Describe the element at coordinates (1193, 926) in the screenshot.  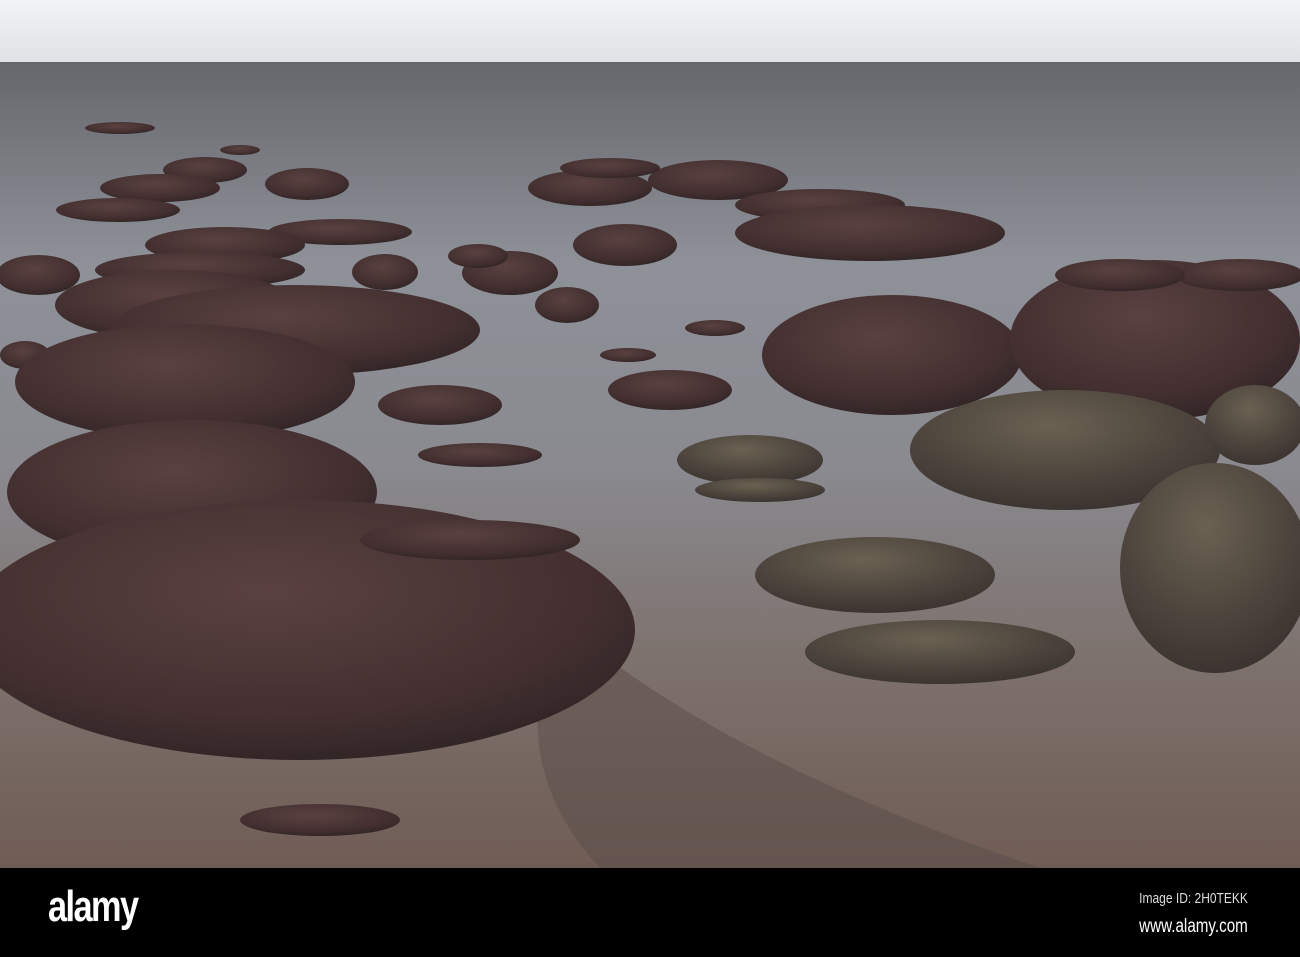
I see `watermark-url: www.alamy.com` at that location.